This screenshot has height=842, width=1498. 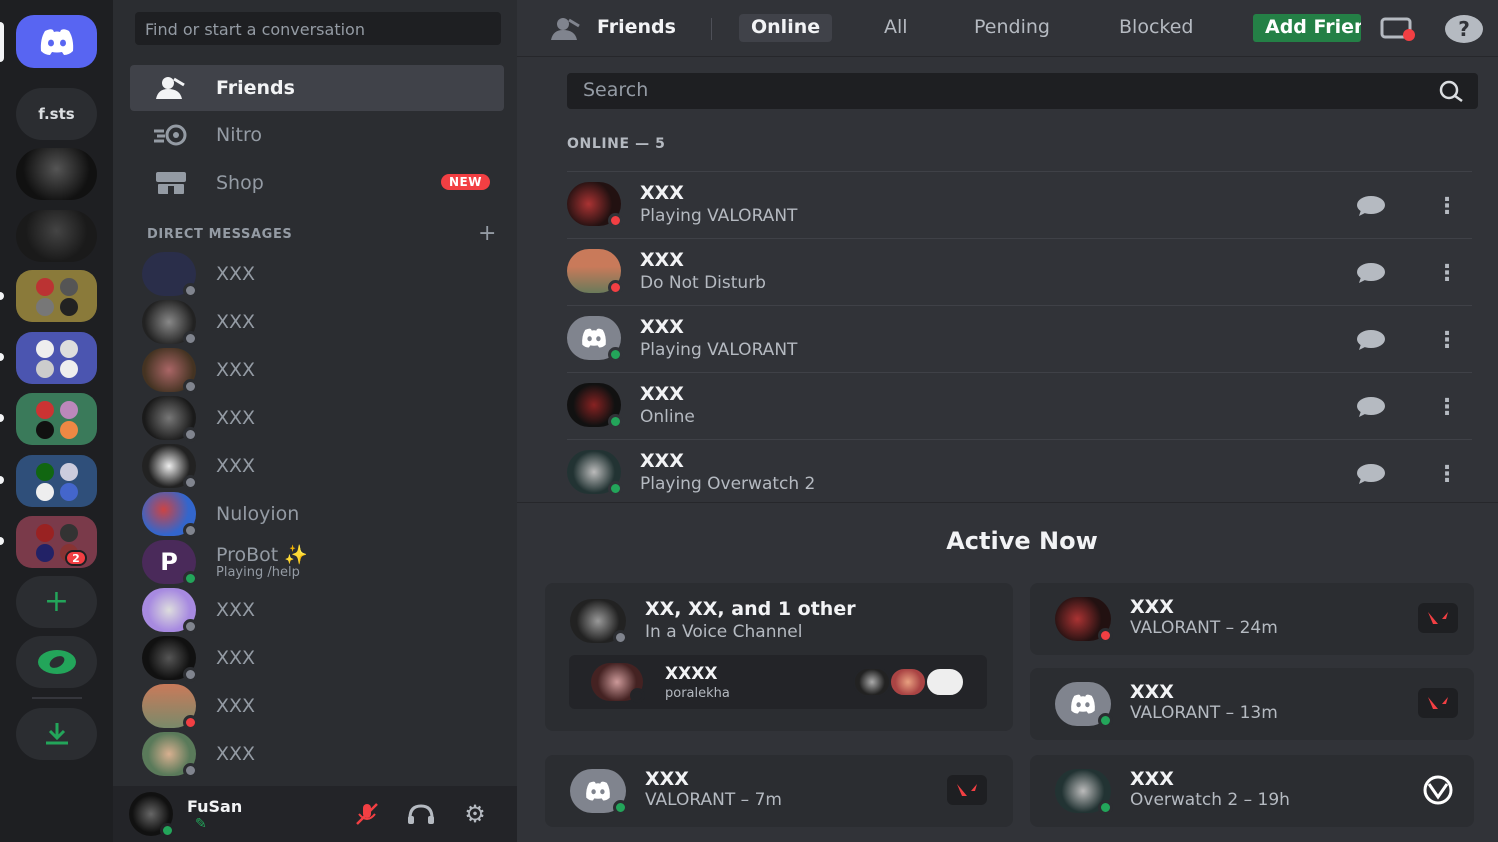 What do you see at coordinates (475, 814) in the screenshot?
I see `settings-button: ⚙` at bounding box center [475, 814].